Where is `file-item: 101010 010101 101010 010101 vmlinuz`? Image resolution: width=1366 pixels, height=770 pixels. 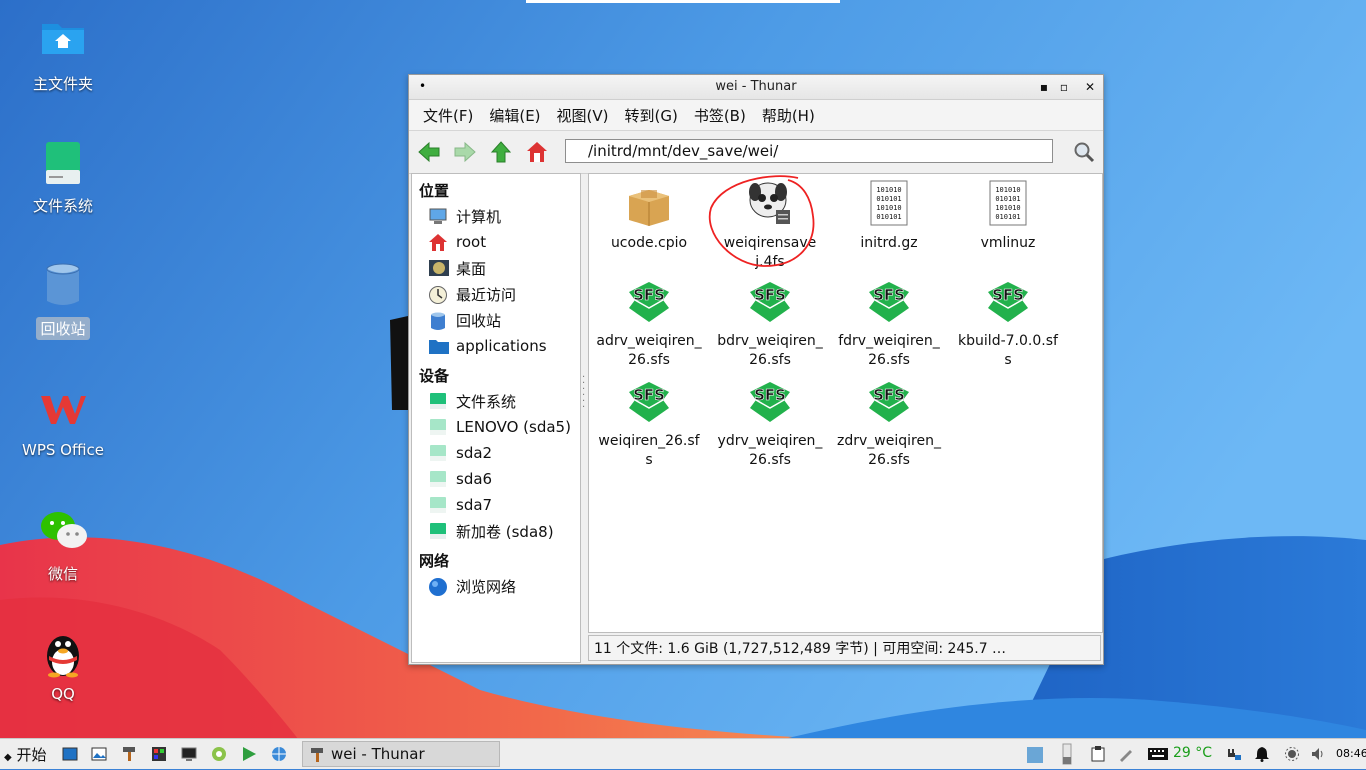
file-item: 101010 010101 101010 010101 vmlinuz is located at coordinates (1008, 216).